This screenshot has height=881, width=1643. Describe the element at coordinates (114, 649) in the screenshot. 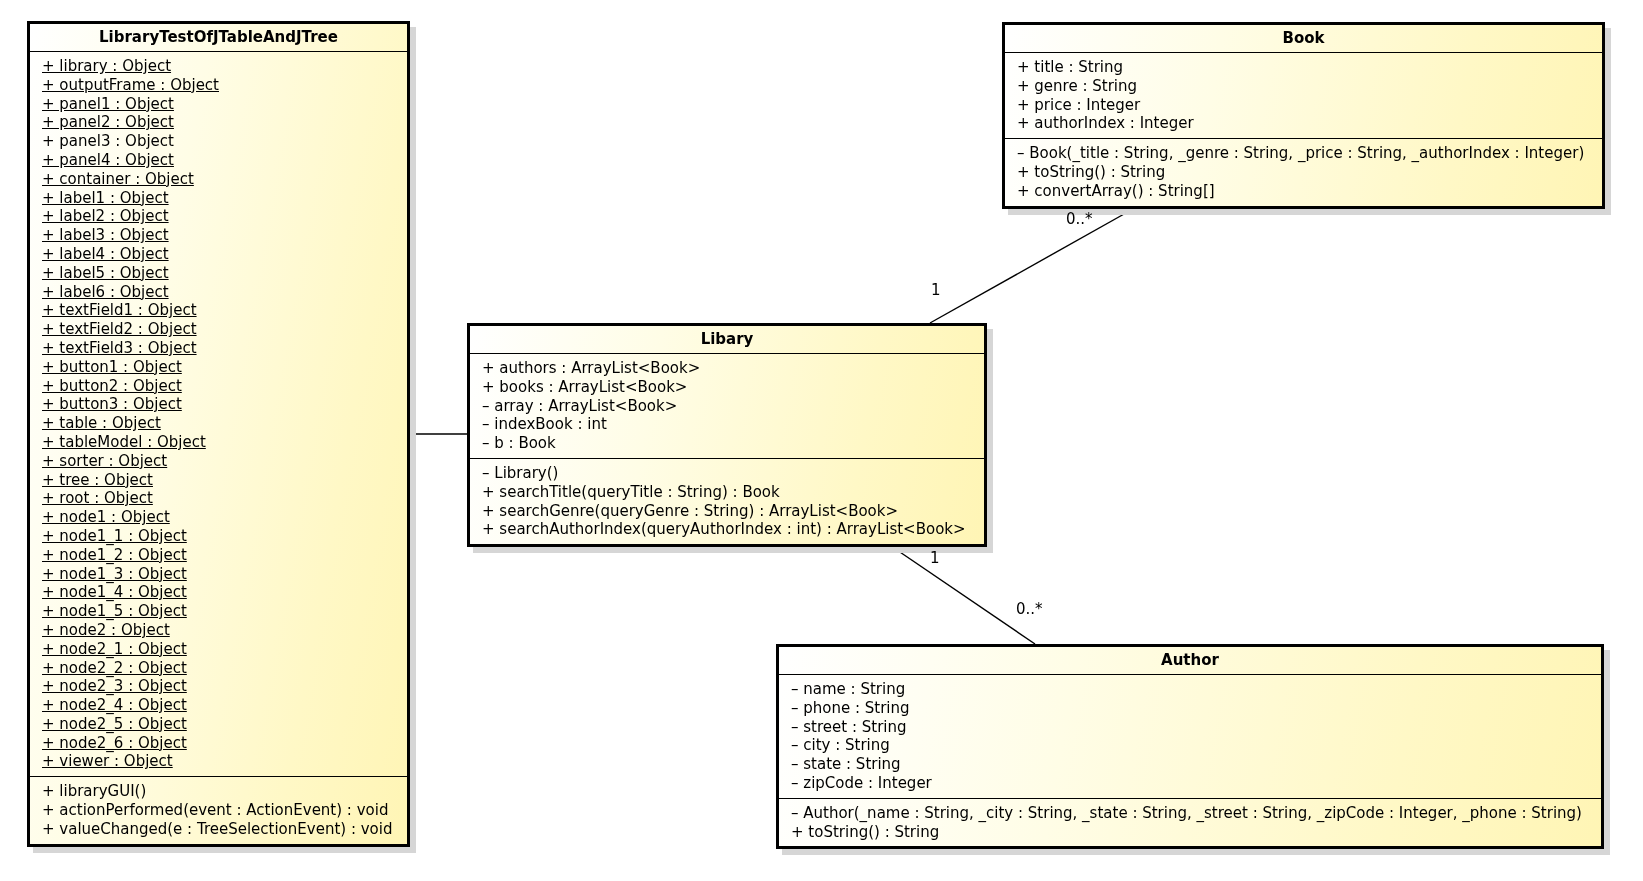

I see `attribute-text: + node2_1 : Object` at that location.